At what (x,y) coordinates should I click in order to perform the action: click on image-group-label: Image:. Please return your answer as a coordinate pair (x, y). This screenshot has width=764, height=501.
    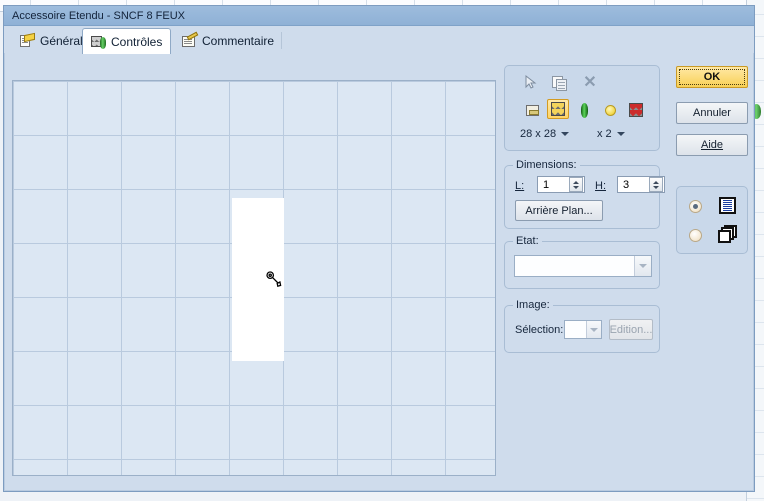
    Looking at the image, I should click on (533, 305).